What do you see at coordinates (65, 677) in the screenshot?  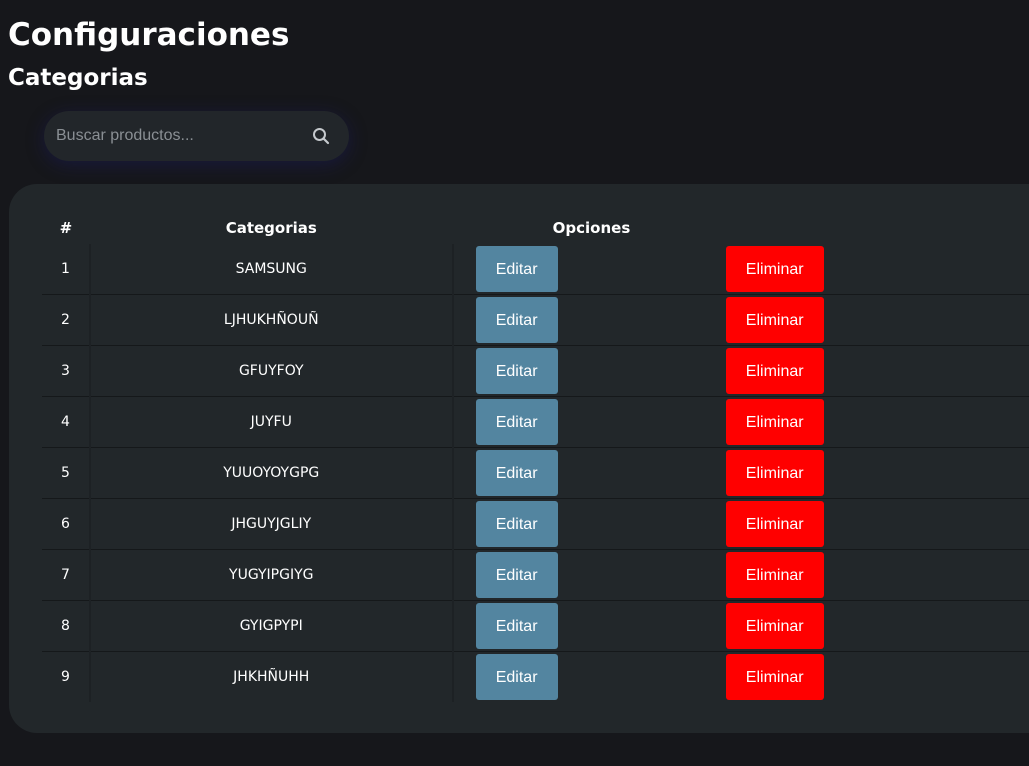 I see `row-number: 9` at bounding box center [65, 677].